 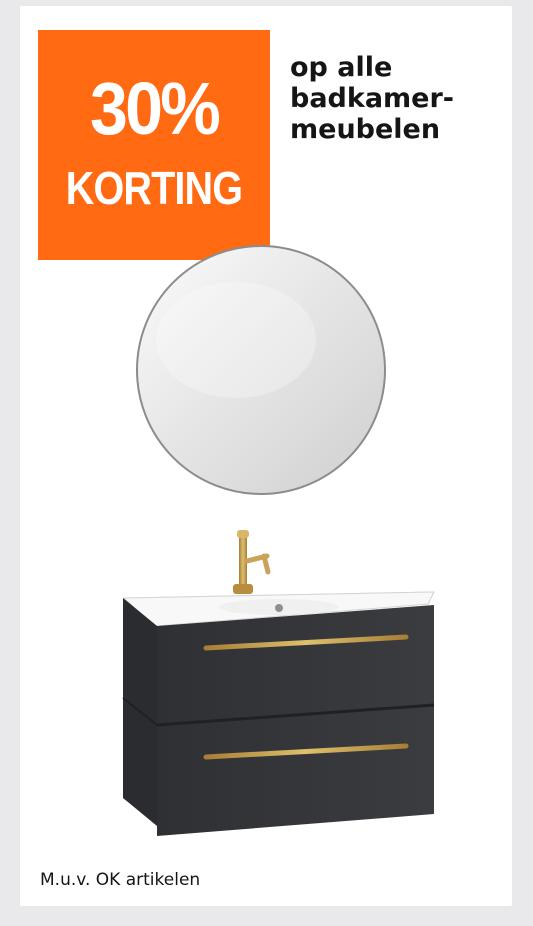 I want to click on discount-badge: 30% KORTING, so click(x=154, y=145).